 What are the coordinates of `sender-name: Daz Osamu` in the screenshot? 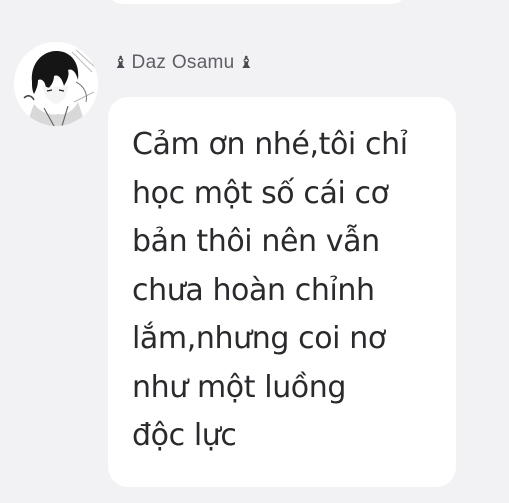 It's located at (183, 63).